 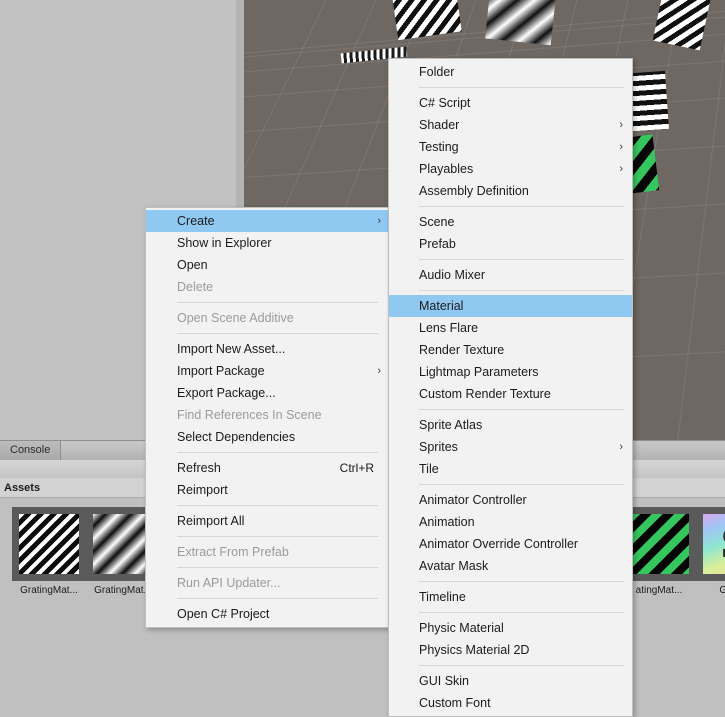 What do you see at coordinates (510, 350) in the screenshot?
I see `menu-item-render-texture: Render Texture` at bounding box center [510, 350].